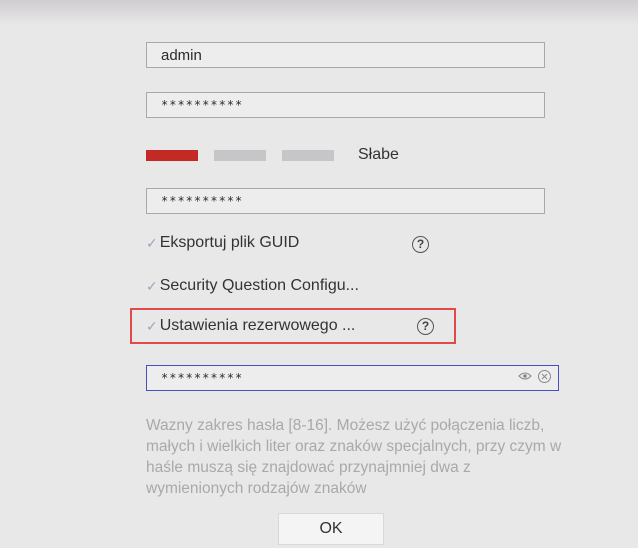 This screenshot has width=638, height=548. I want to click on backup-password-field: **********, so click(352, 378).